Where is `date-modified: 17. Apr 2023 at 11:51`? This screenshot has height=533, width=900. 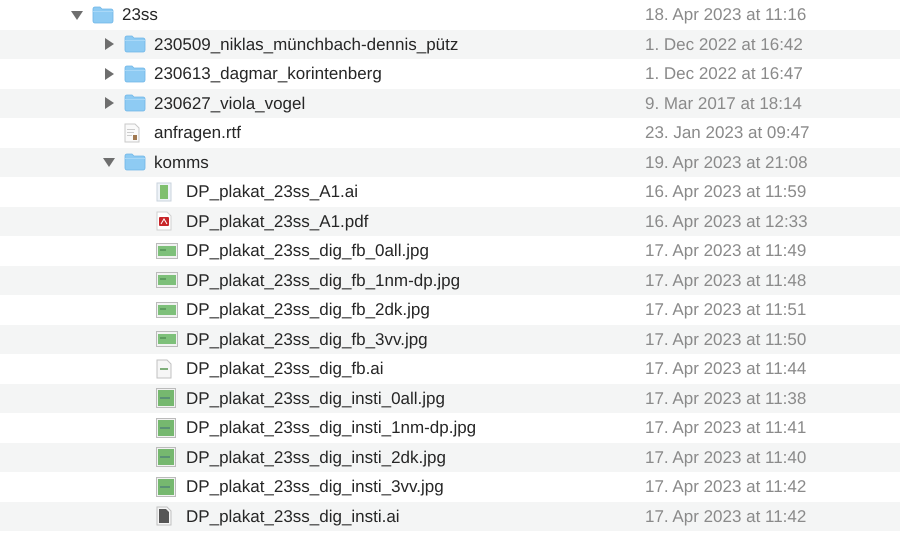 date-modified: 17. Apr 2023 at 11:51 is located at coordinates (725, 310).